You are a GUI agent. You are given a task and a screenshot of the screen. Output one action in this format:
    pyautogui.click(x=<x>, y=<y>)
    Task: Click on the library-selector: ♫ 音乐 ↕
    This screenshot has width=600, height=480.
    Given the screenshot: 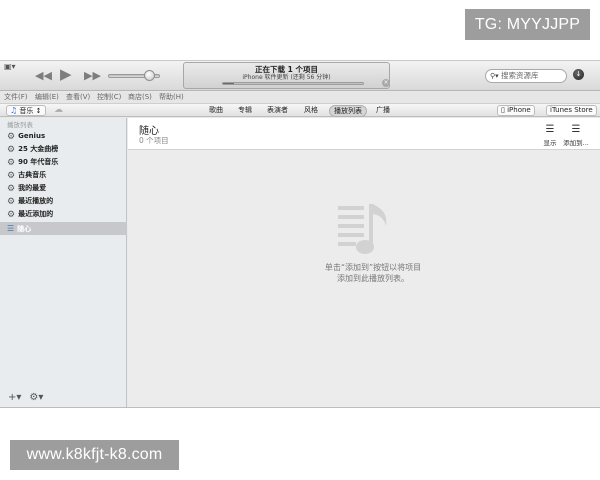 What is the action you would take?
    pyautogui.click(x=26, y=110)
    